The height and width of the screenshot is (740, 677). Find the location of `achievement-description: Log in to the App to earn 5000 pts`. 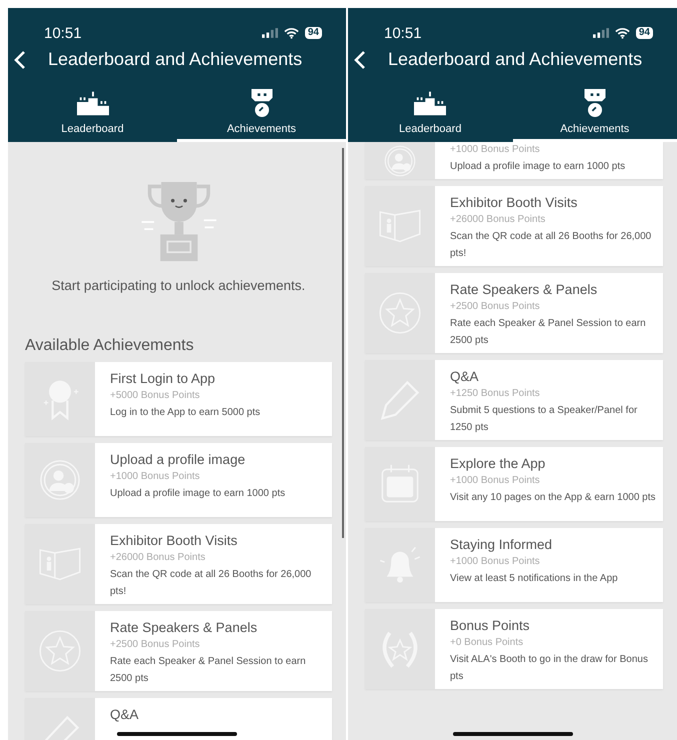

achievement-description: Log in to the App to earn 5000 pts is located at coordinates (186, 413).